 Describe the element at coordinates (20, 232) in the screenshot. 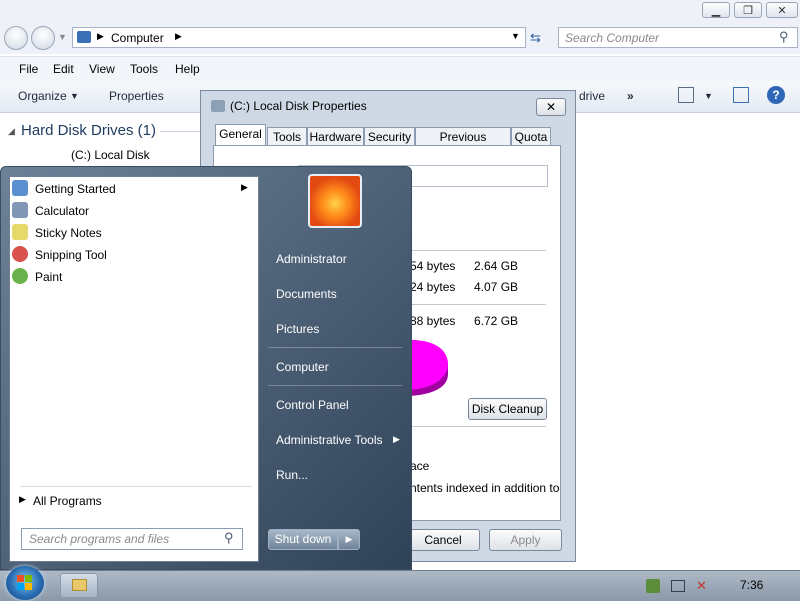

I see `sticky-notes-icon` at that location.